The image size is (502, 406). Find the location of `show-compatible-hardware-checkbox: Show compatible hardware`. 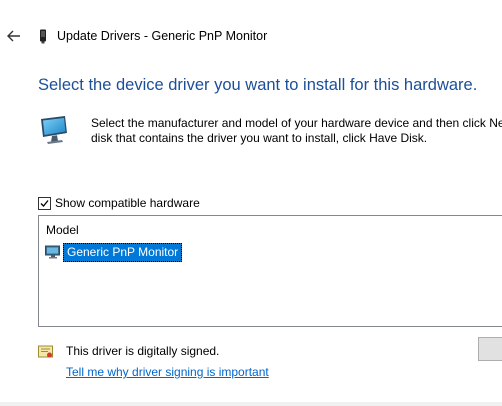

show-compatible-hardware-checkbox: Show compatible hardware is located at coordinates (119, 203).